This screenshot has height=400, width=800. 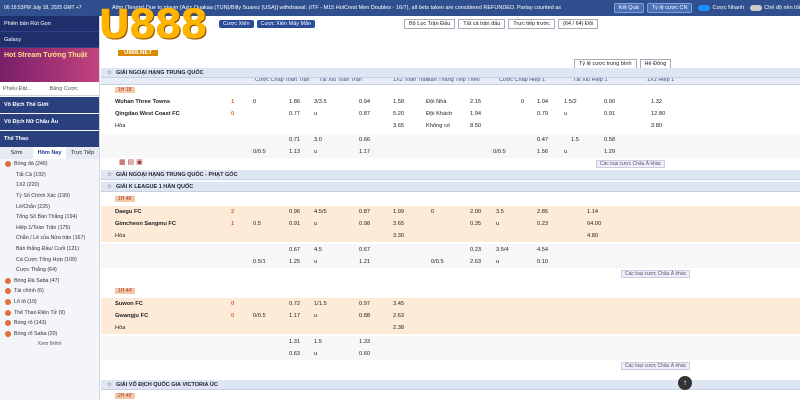 I want to click on odds-cell: 1.04, so click(x=542, y=102).